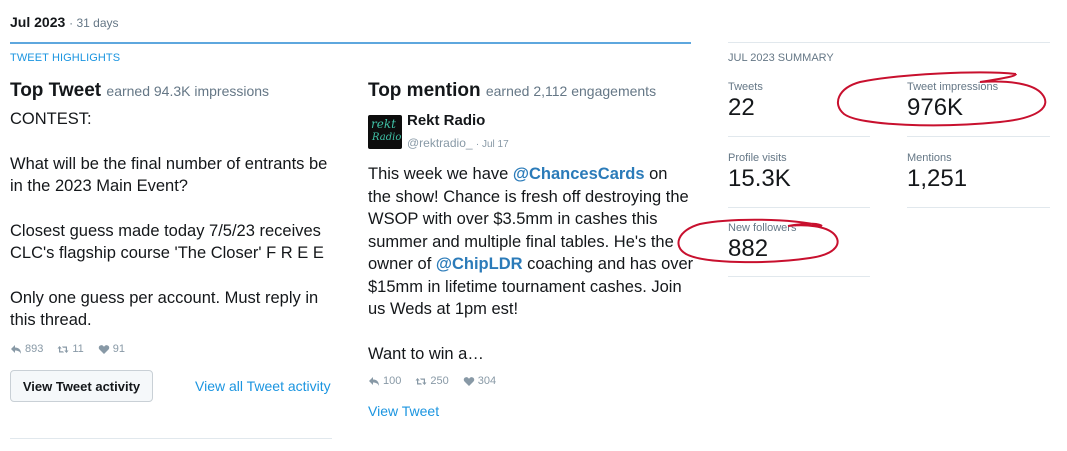 The image size is (1067, 451). I want to click on reply-stat: 893, so click(26, 349).